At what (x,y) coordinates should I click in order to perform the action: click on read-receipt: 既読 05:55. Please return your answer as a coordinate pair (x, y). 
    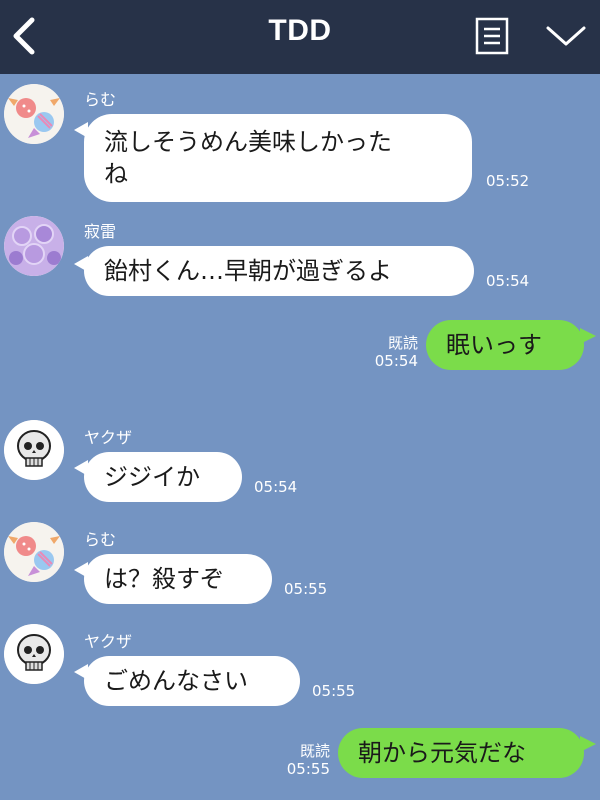
    Looking at the image, I should click on (299, 760).